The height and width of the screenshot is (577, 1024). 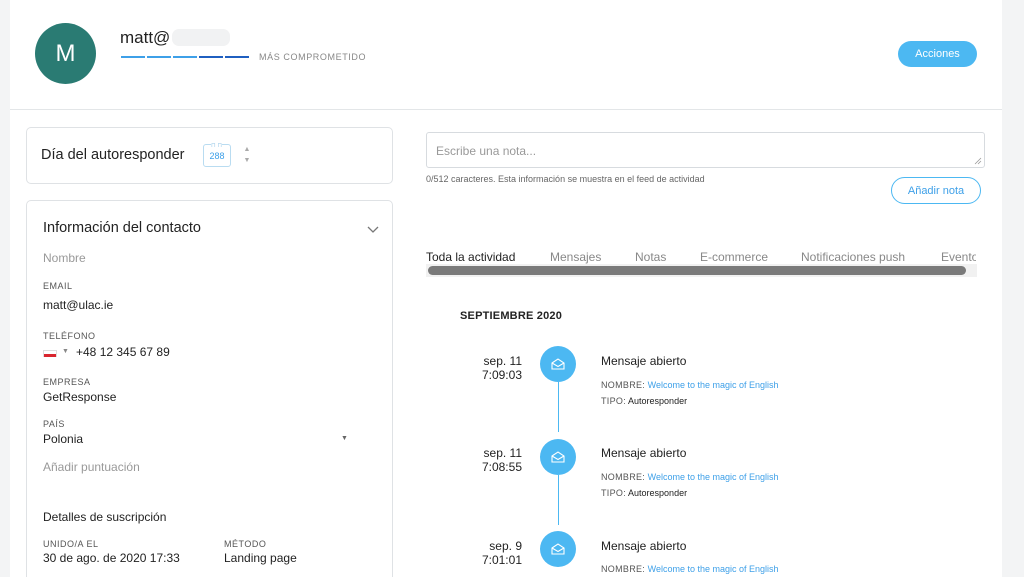 What do you see at coordinates (63, 439) in the screenshot?
I see `country-select: Polonia` at bounding box center [63, 439].